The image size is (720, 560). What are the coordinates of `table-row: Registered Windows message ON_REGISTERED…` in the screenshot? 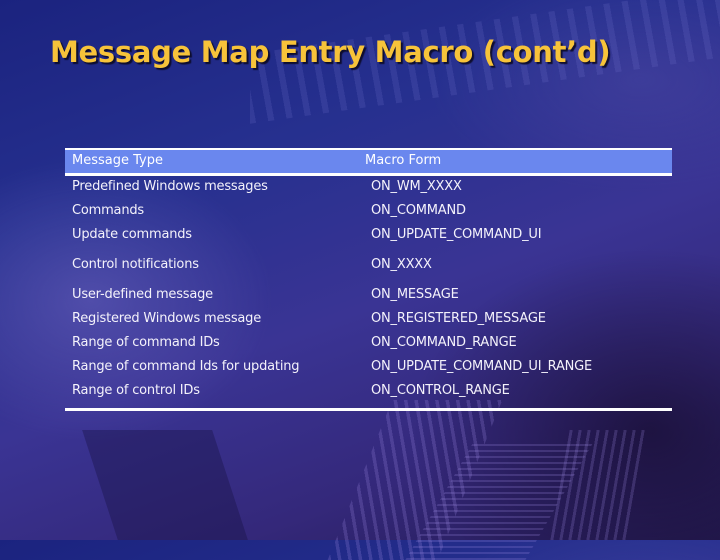 It's located at (368, 320).